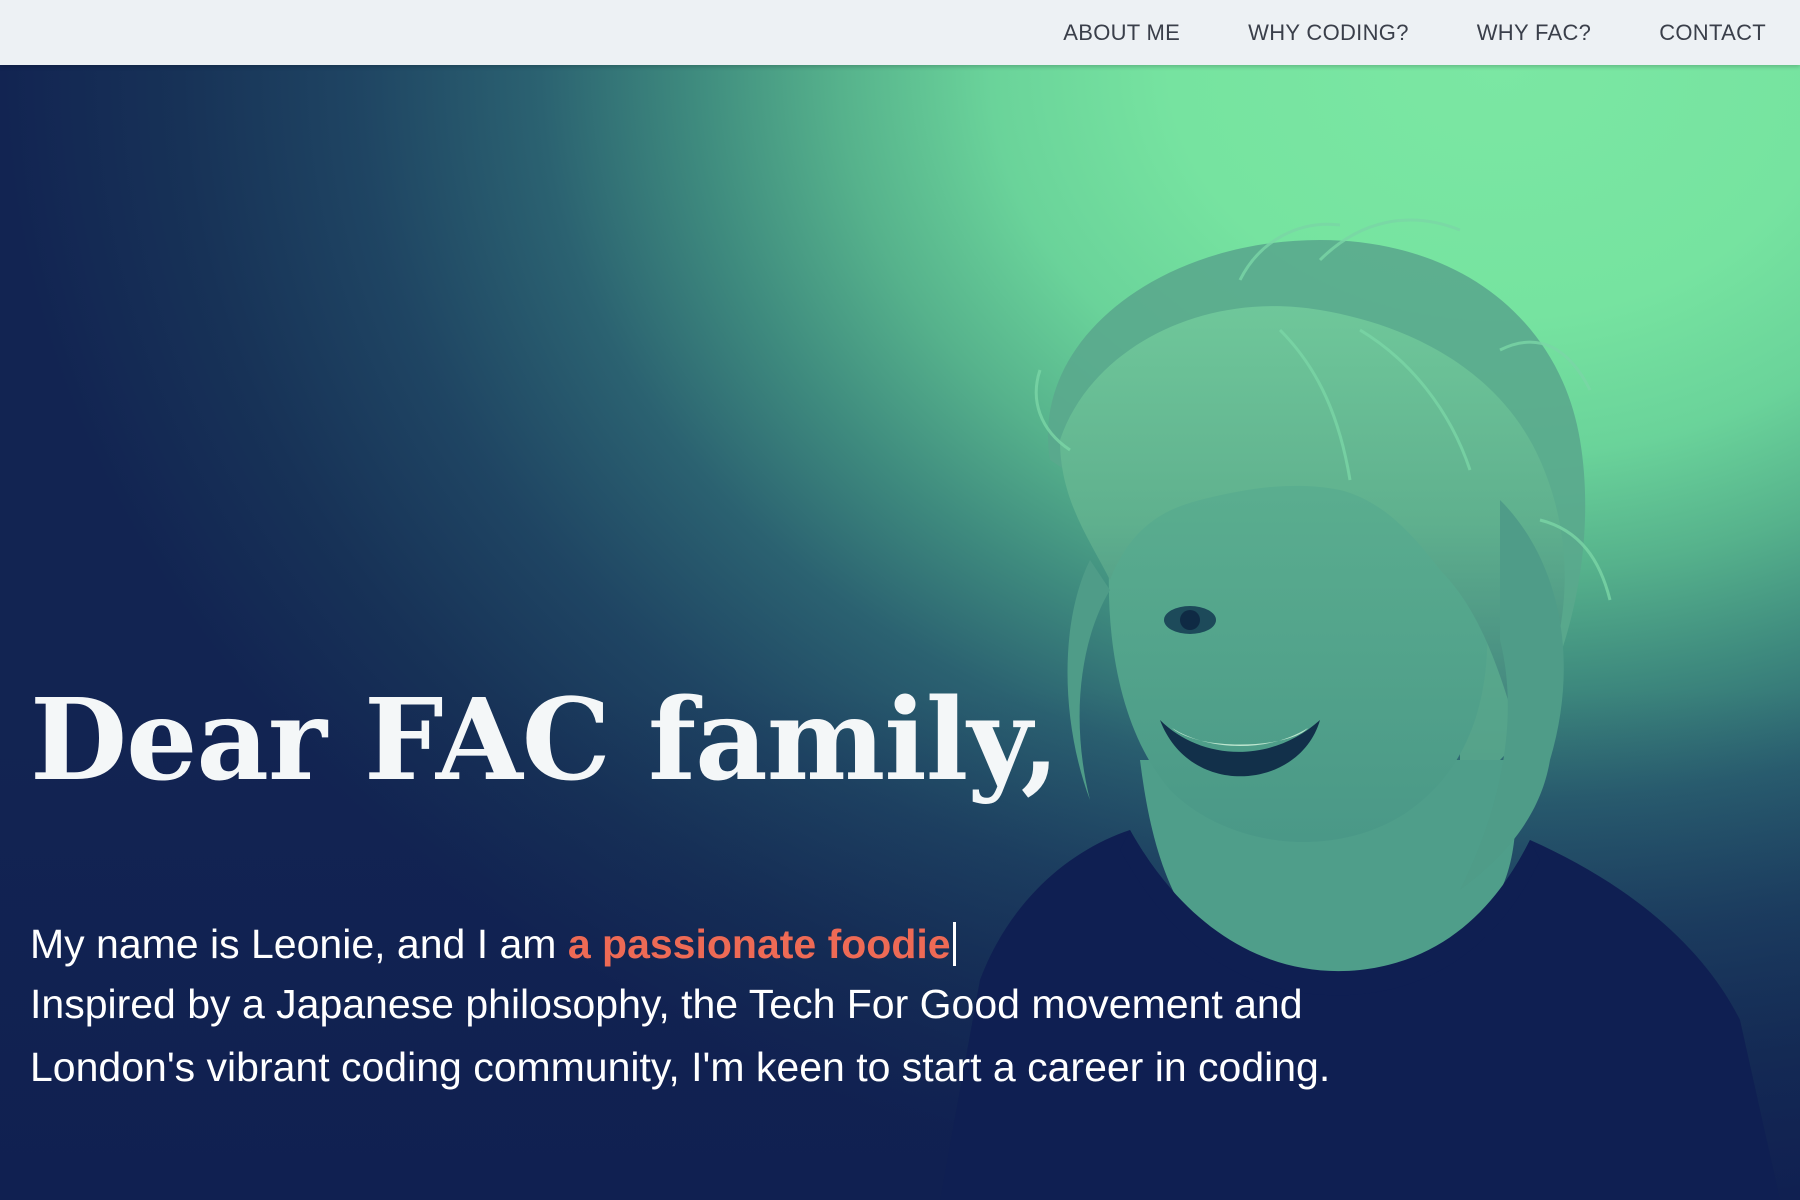 This screenshot has height=1200, width=1800. What do you see at coordinates (1712, 33) in the screenshot?
I see `nav-link-contact: CONTACT` at bounding box center [1712, 33].